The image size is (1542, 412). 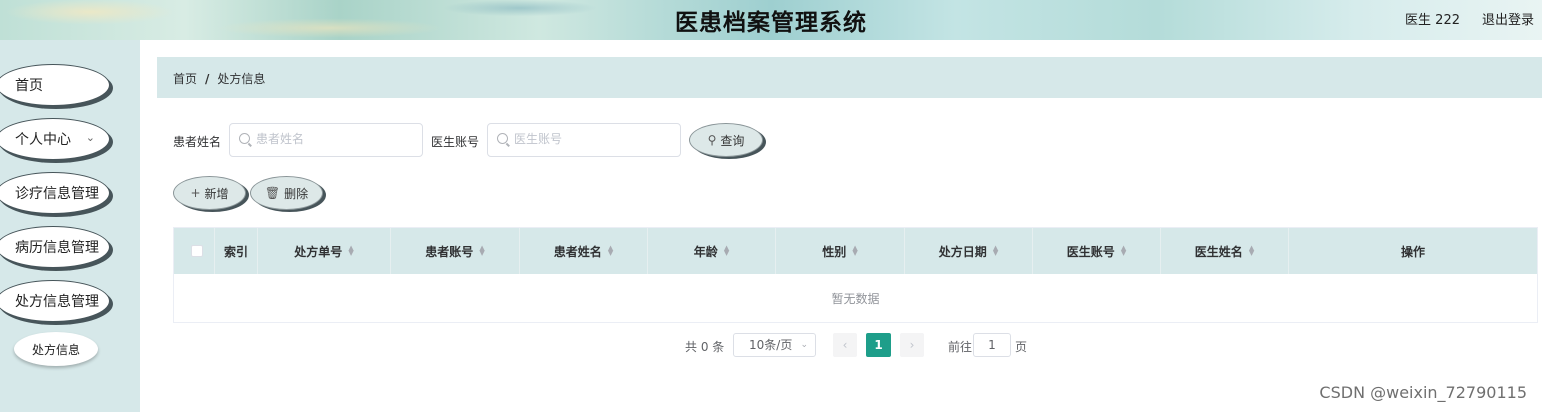 I want to click on breadcrumb: 首页 / 处方信息, so click(x=219, y=78).